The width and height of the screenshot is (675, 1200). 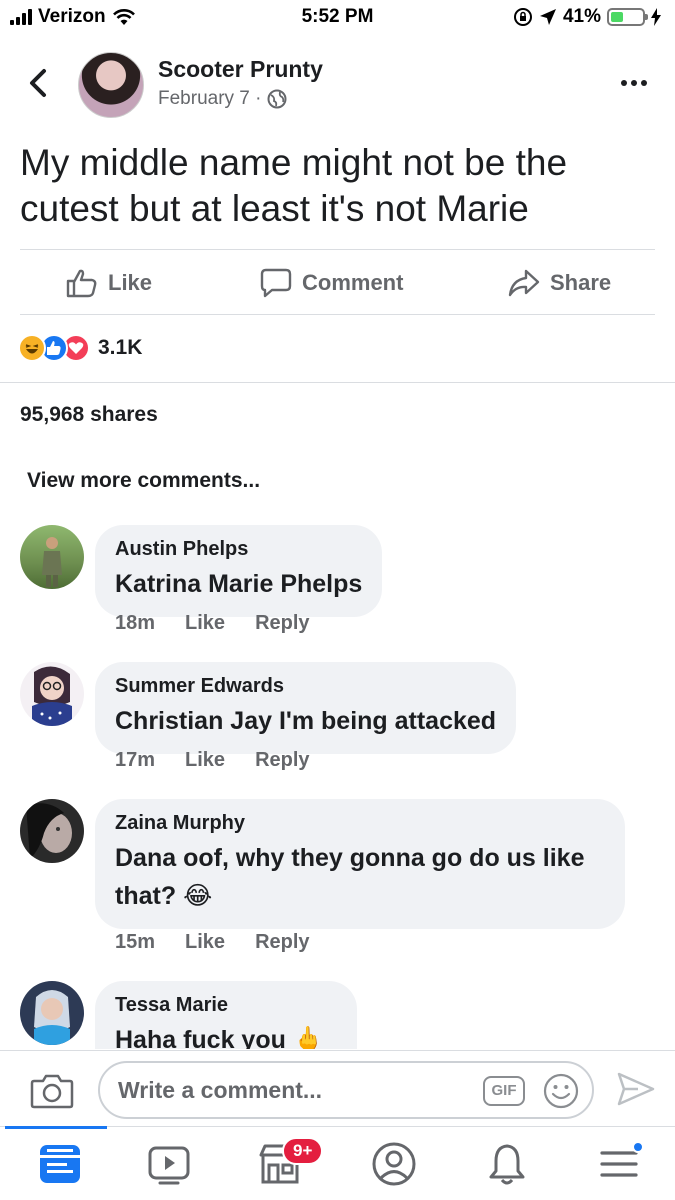 I want to click on commenter-name: Tessa Marie, so click(x=226, y=1005).